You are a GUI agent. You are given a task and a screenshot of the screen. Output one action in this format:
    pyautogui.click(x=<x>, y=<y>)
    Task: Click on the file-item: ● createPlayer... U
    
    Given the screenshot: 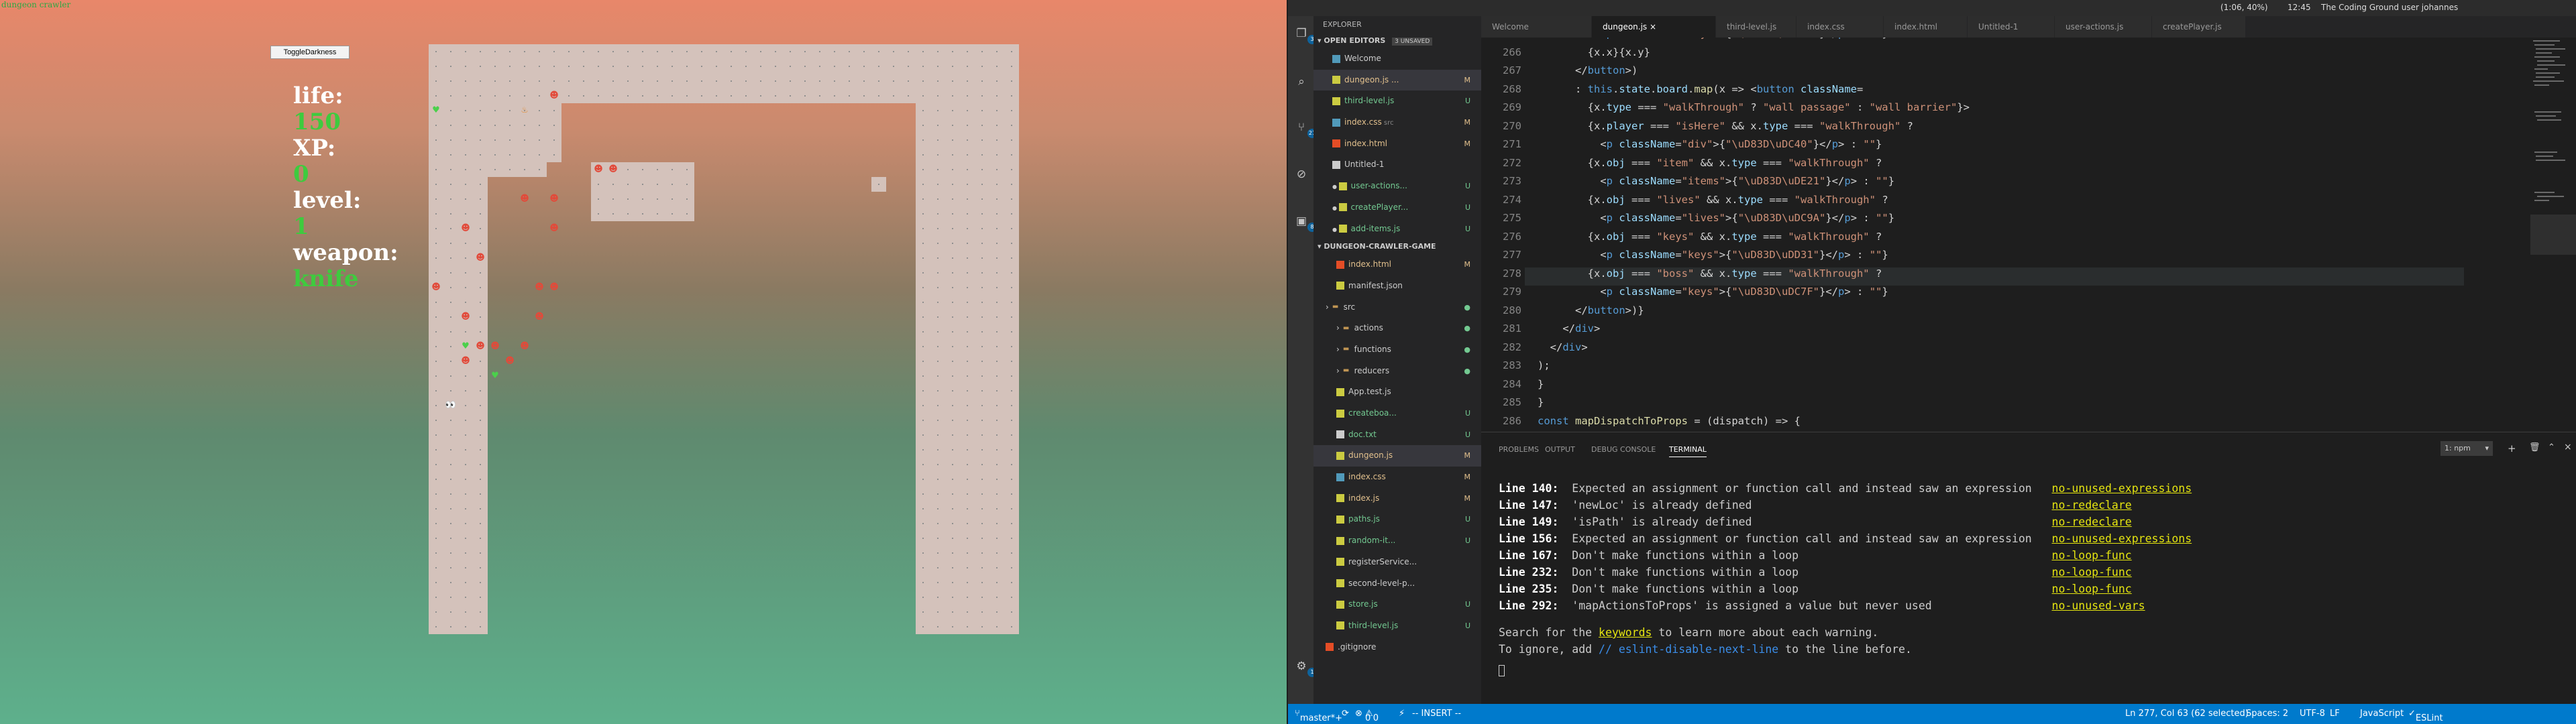 What is the action you would take?
    pyautogui.click(x=1397, y=208)
    